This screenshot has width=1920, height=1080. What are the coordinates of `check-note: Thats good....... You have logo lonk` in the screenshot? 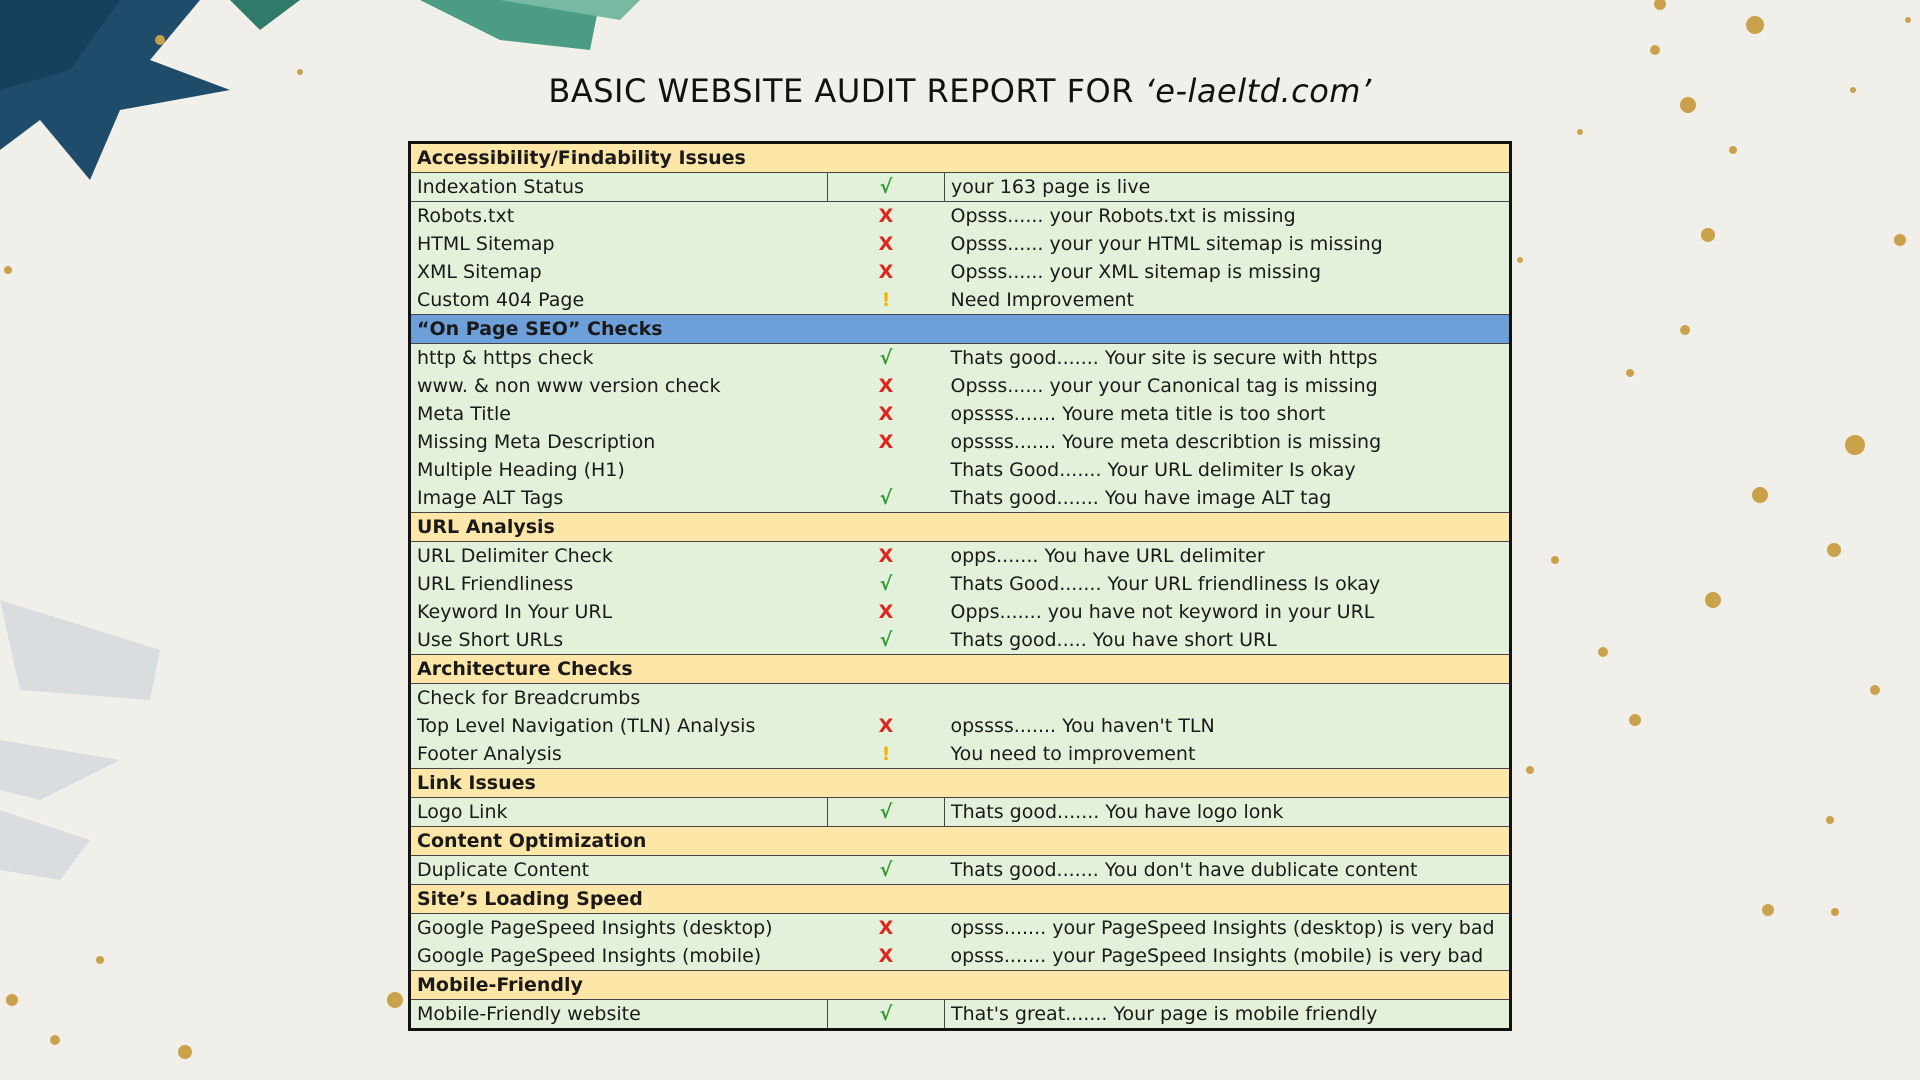 It's located at (1227, 812).